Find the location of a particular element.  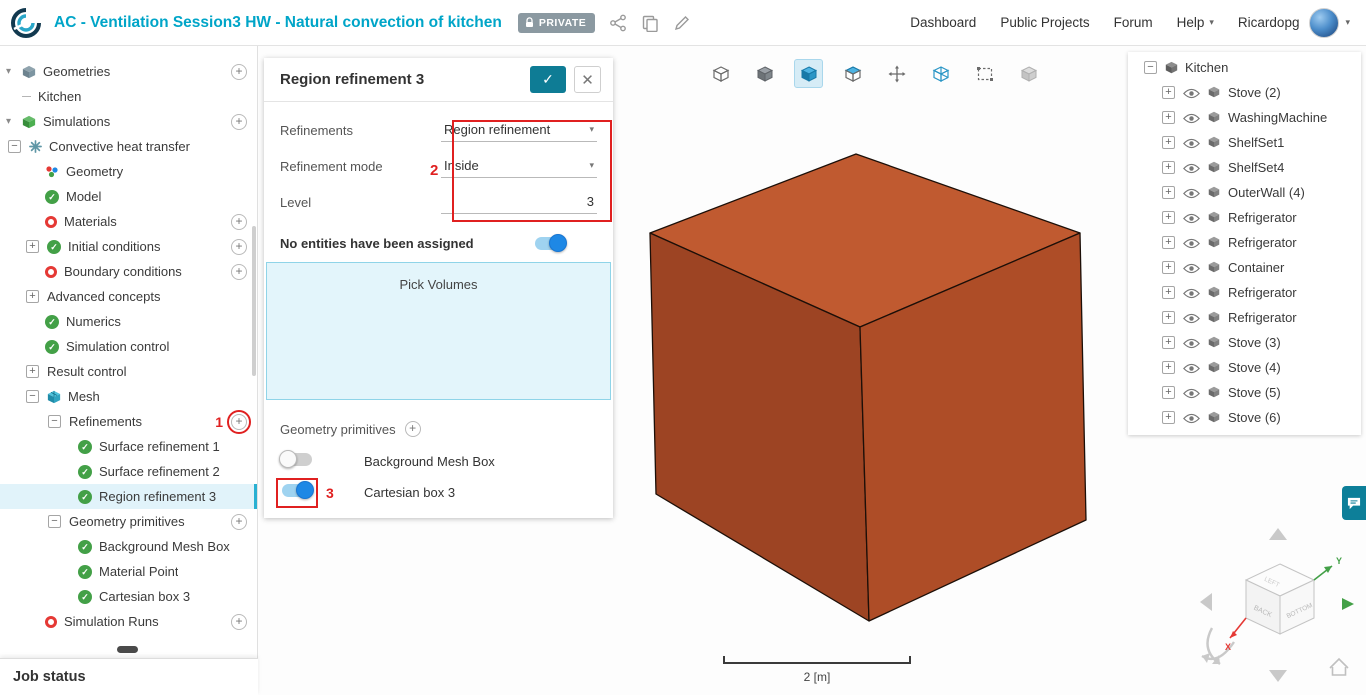

user-menu-caret: ▾ is located at coordinates (1347, 22).